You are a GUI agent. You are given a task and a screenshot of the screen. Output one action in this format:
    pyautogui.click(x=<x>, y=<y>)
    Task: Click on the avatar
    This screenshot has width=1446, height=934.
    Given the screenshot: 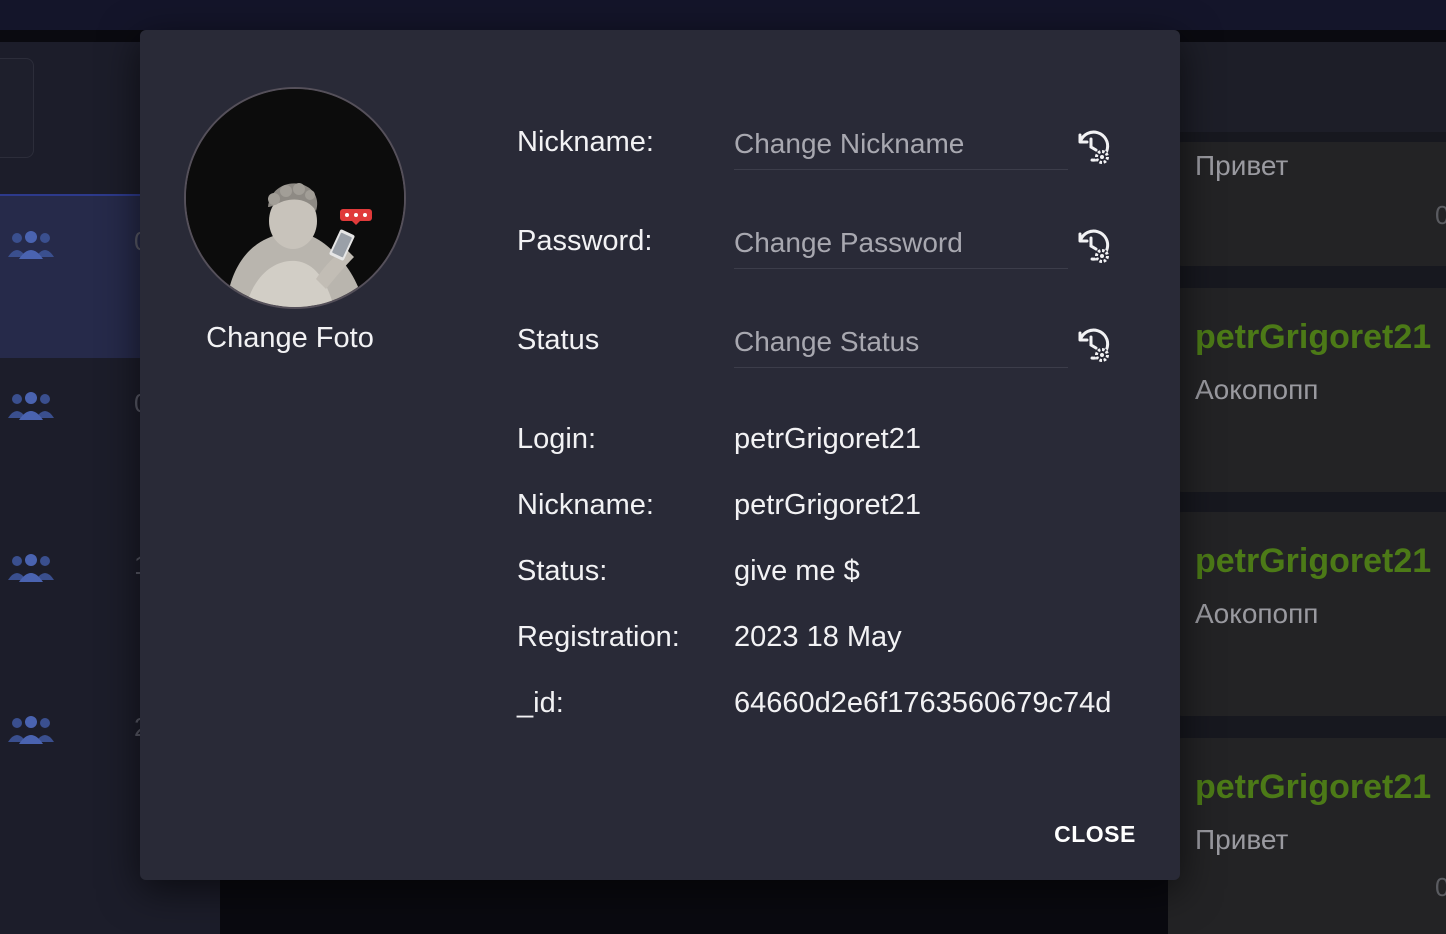 What is the action you would take?
    pyautogui.click(x=295, y=198)
    